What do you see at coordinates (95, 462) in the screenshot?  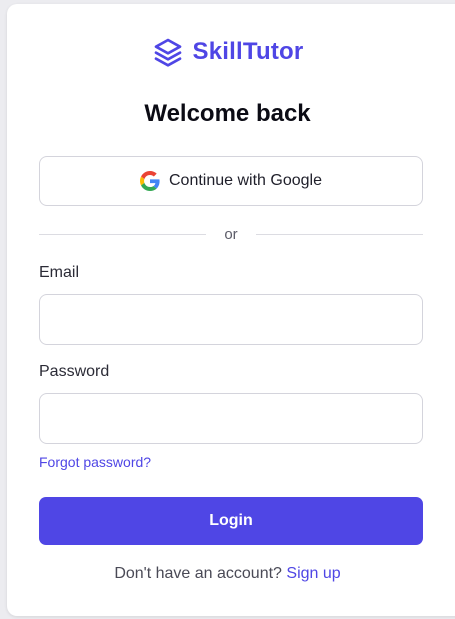 I see `forgot-password-link: Forgot password?` at bounding box center [95, 462].